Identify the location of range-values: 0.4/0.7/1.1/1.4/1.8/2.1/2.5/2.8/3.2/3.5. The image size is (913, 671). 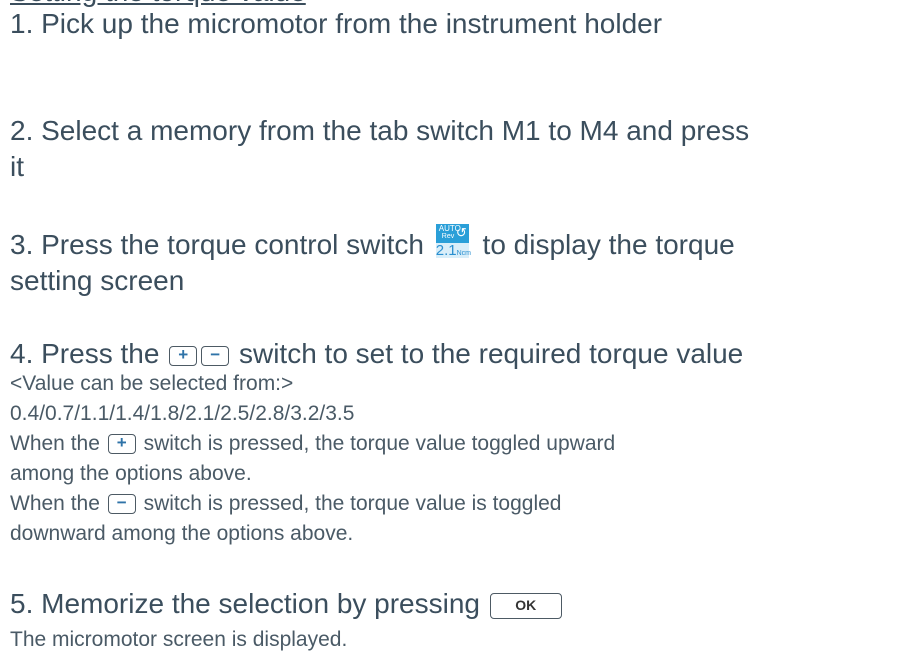
(182, 413).